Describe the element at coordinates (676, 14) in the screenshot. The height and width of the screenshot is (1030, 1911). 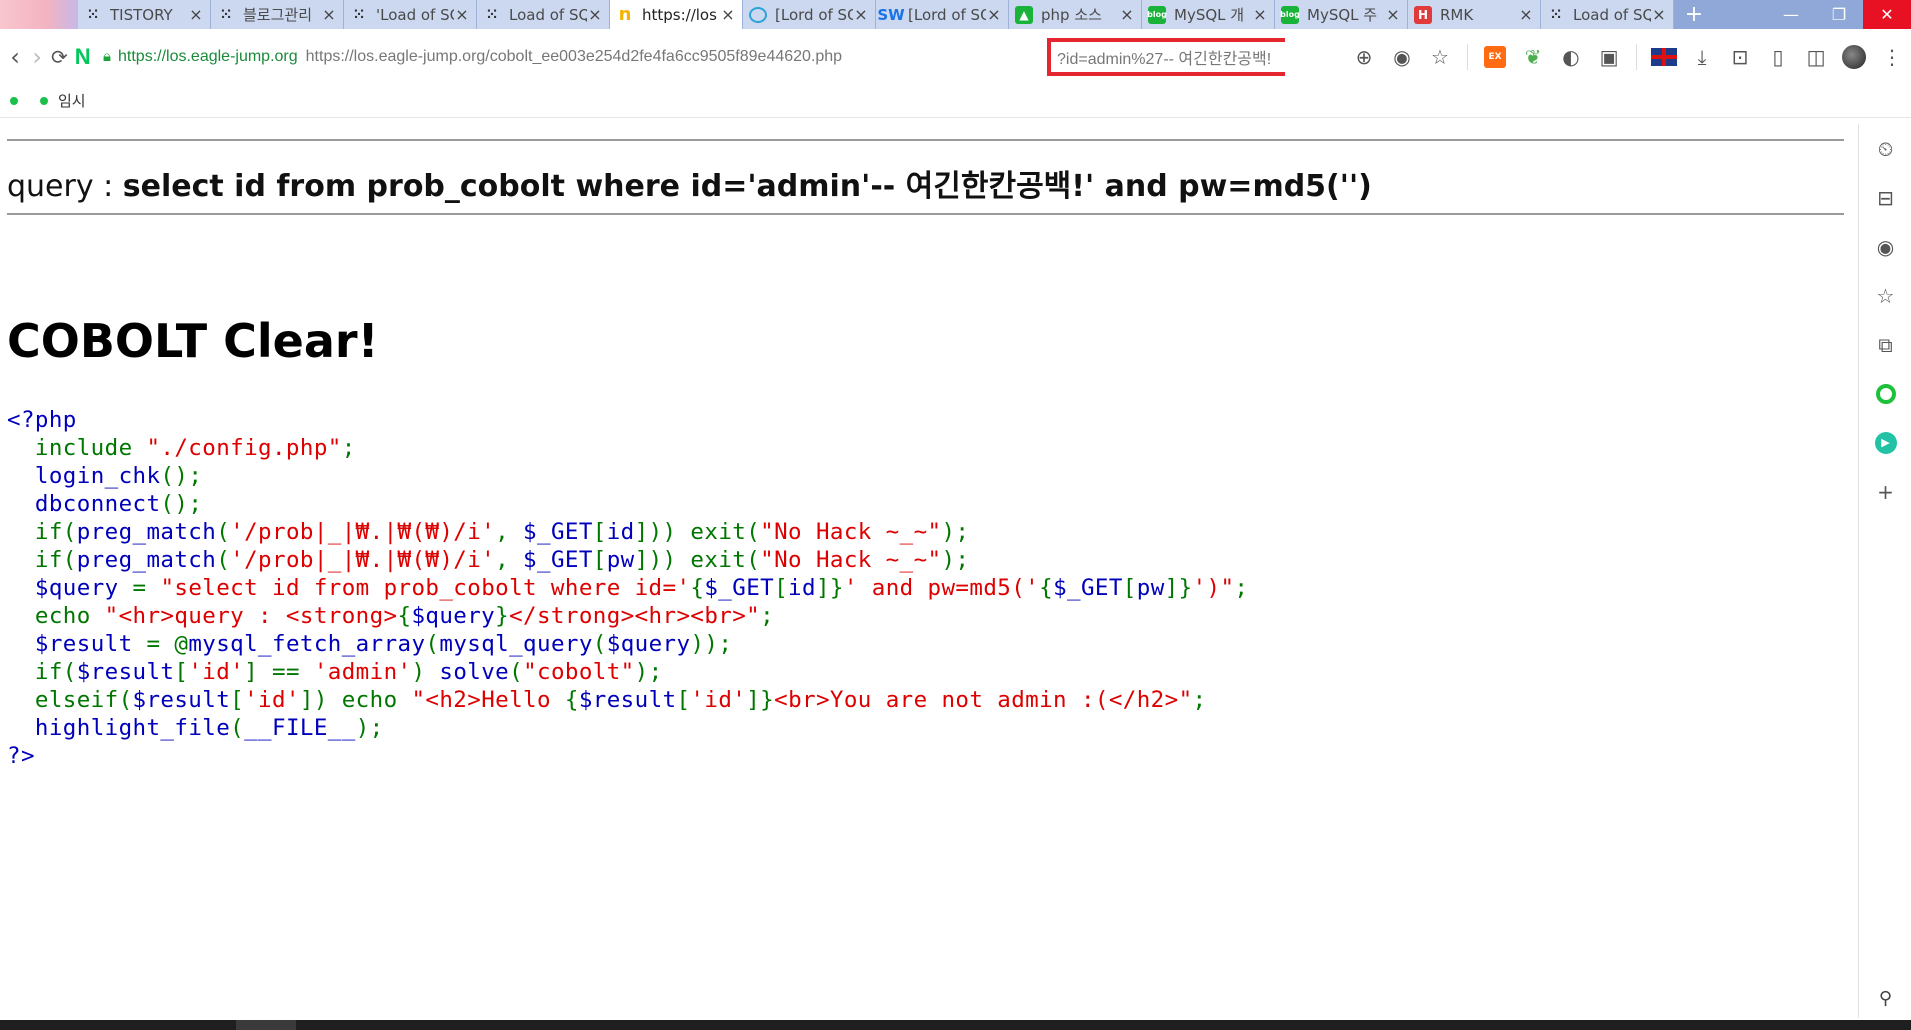
I see `browser-tab: n https://los ×` at that location.